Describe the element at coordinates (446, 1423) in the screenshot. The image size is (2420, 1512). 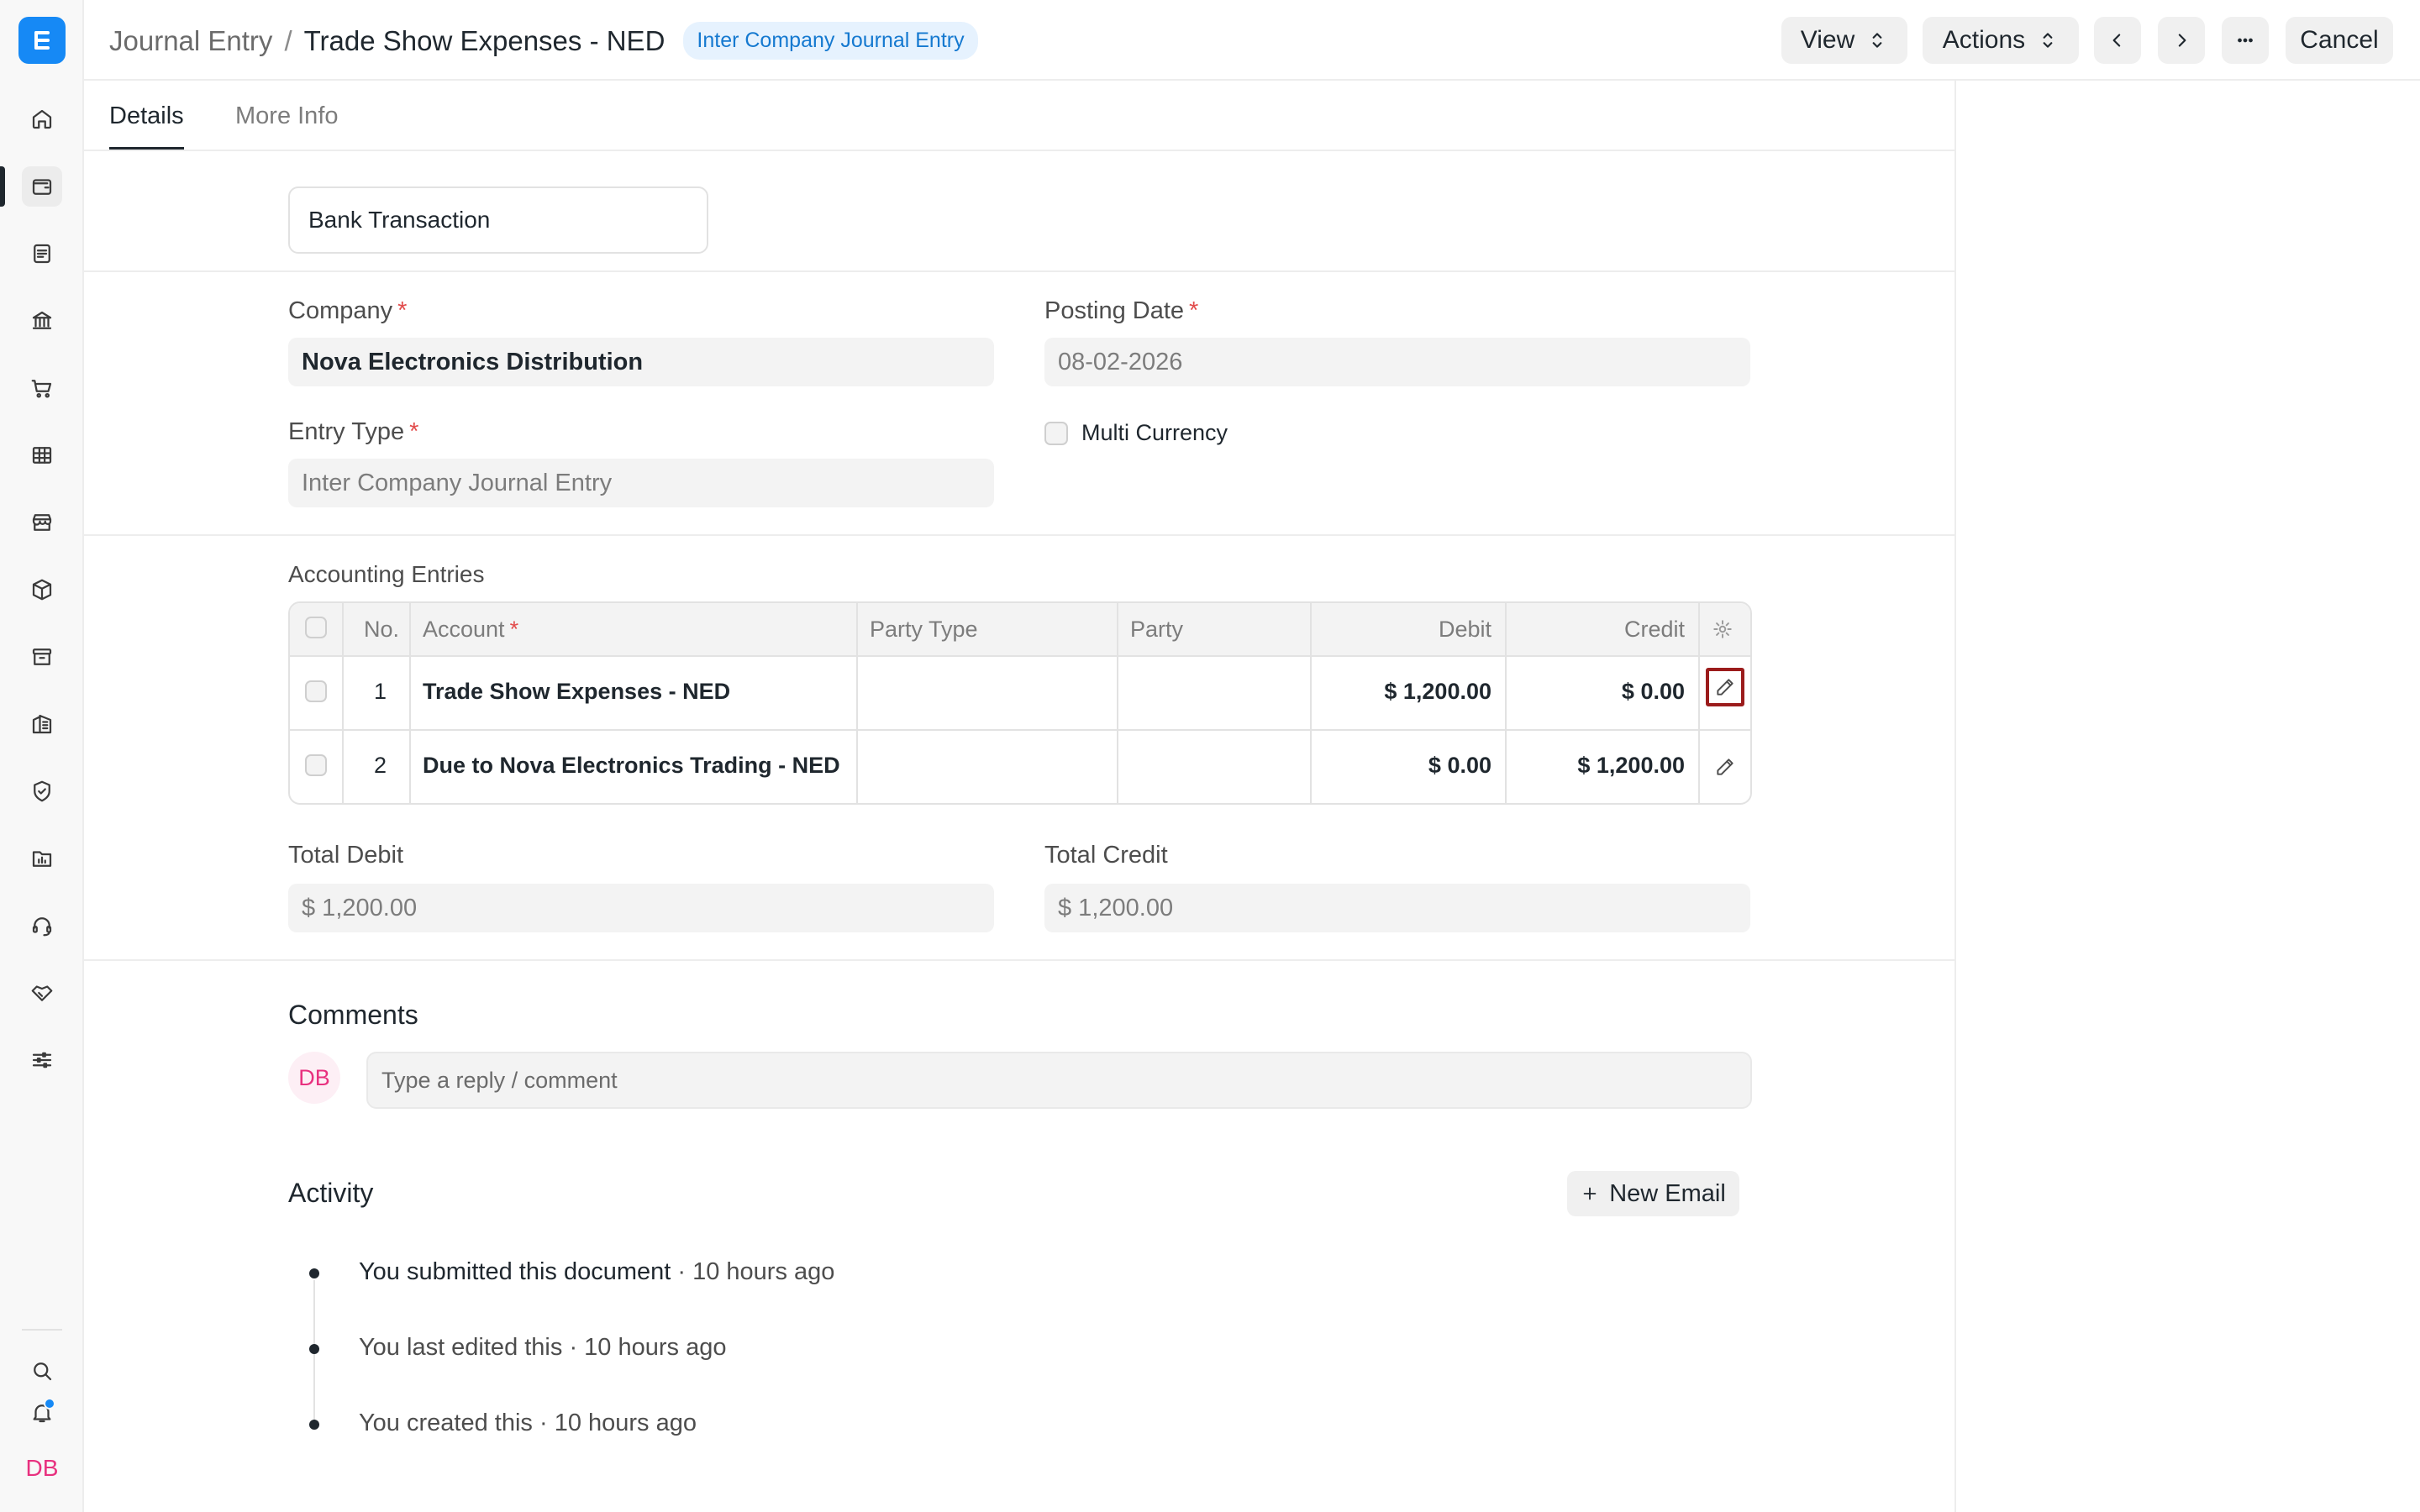
I see `activity-item-text: You created this` at that location.